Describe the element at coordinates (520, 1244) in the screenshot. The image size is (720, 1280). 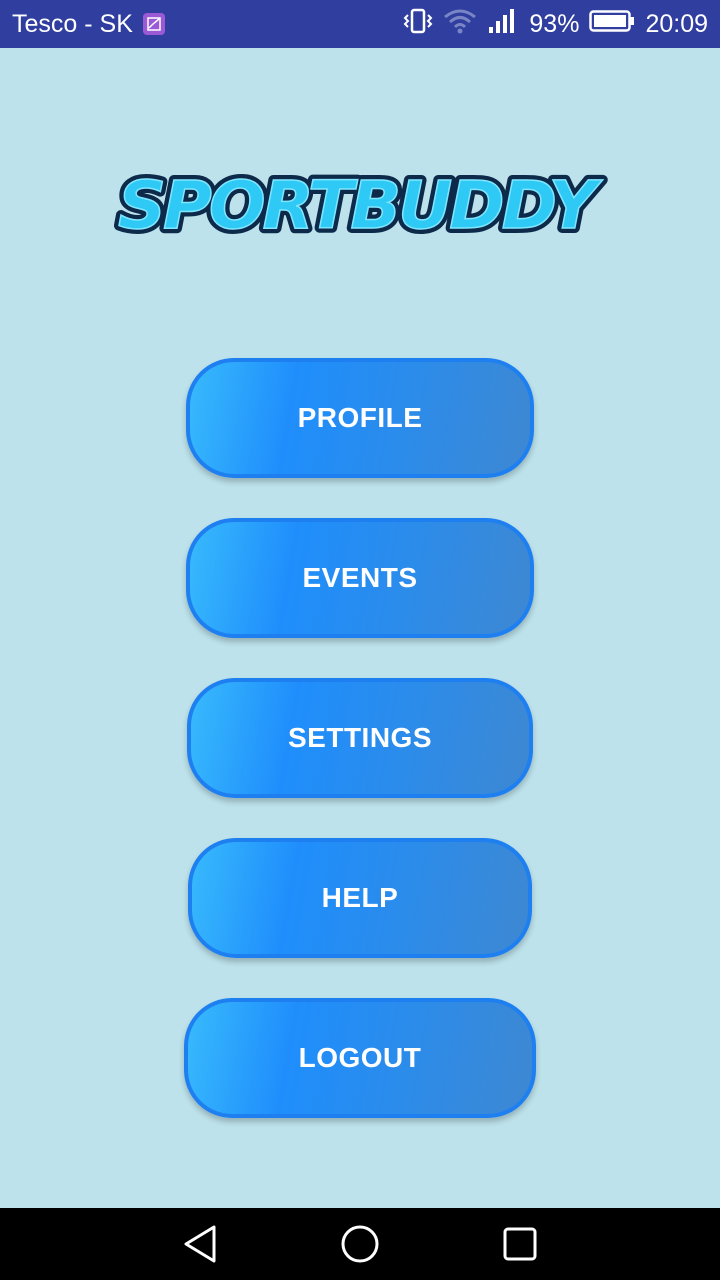
I see `recents-icon` at that location.